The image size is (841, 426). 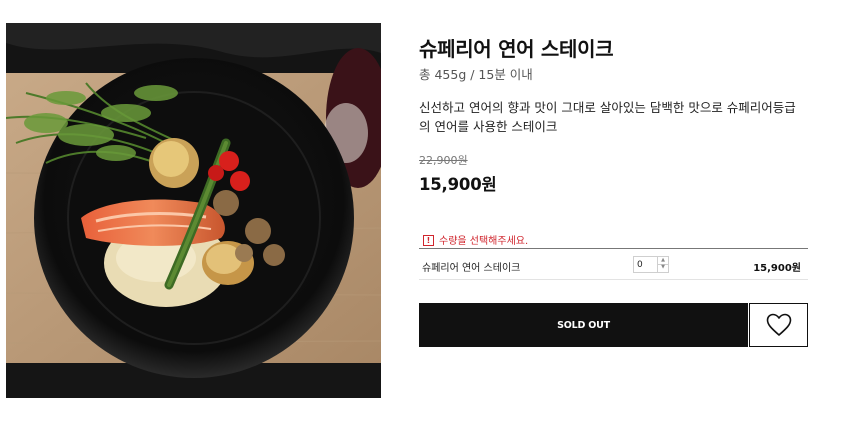 I want to click on original-price: 22,900원, so click(x=443, y=160).